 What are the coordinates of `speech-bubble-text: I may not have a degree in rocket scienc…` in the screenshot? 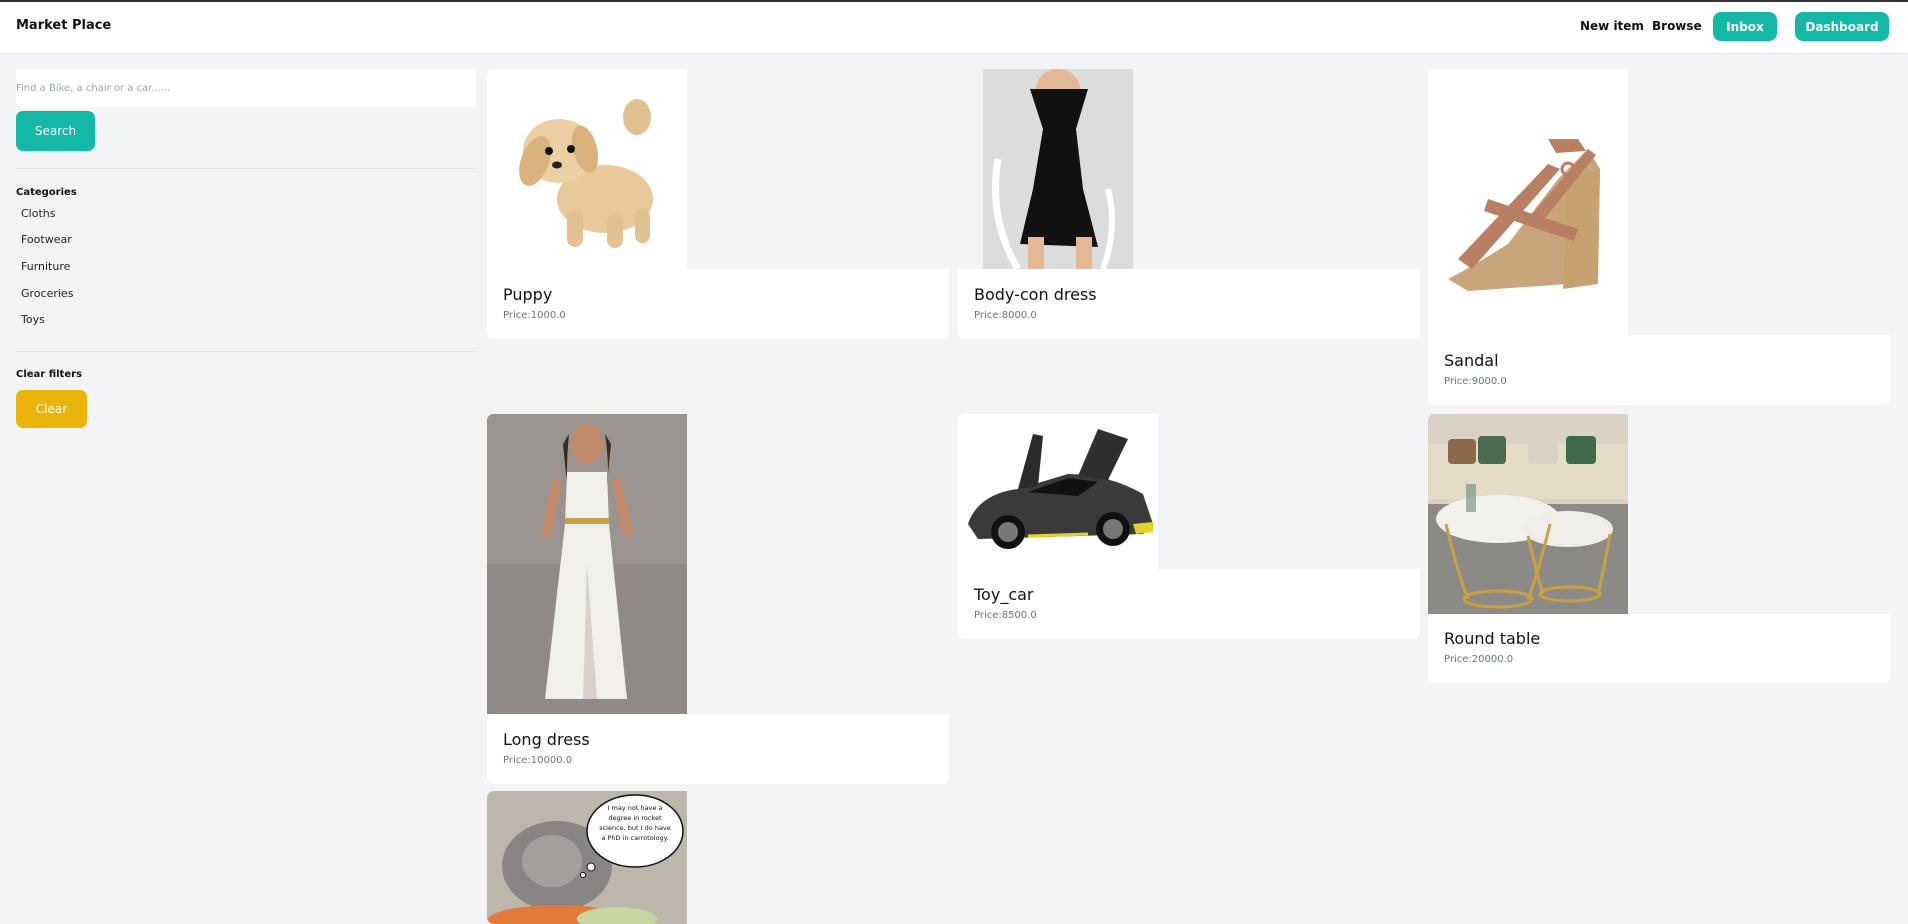 It's located at (635, 823).